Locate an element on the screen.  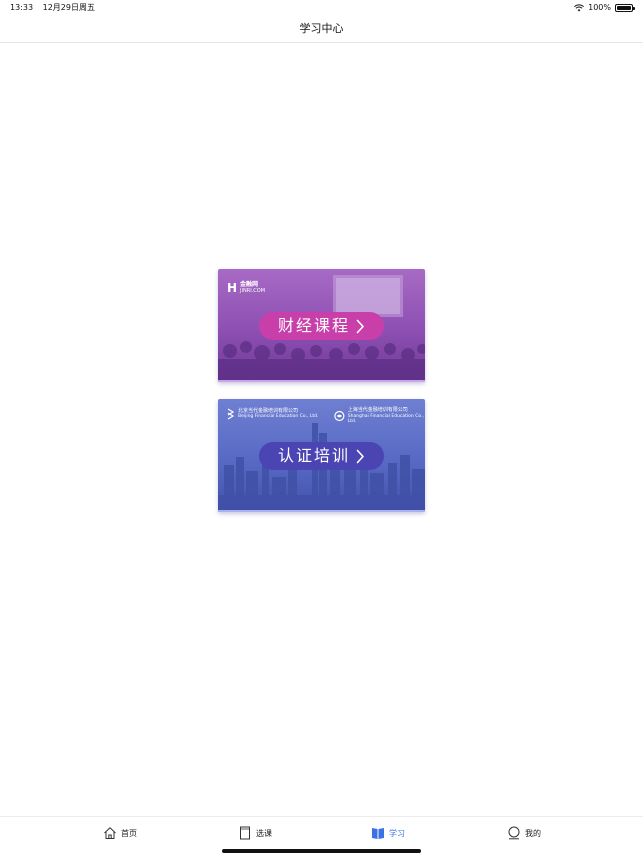
status-left: 13:33 12月29日周五 is located at coordinates (56, 8).